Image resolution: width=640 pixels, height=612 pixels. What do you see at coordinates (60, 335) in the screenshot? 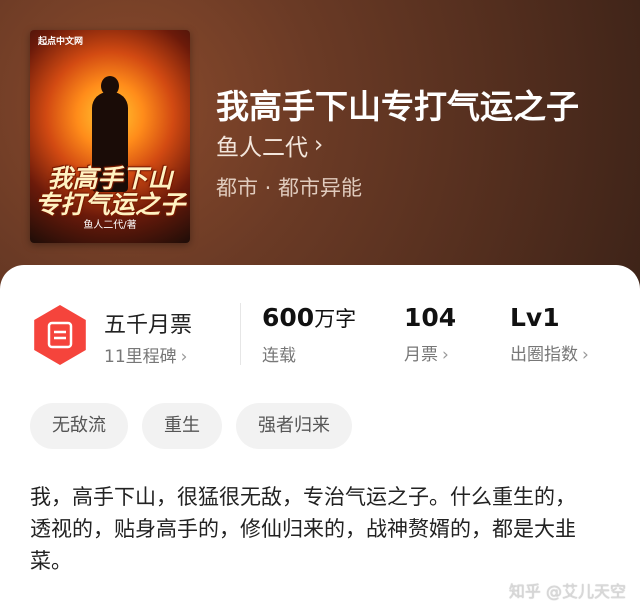
I see `ticket-hexagon-icon` at bounding box center [60, 335].